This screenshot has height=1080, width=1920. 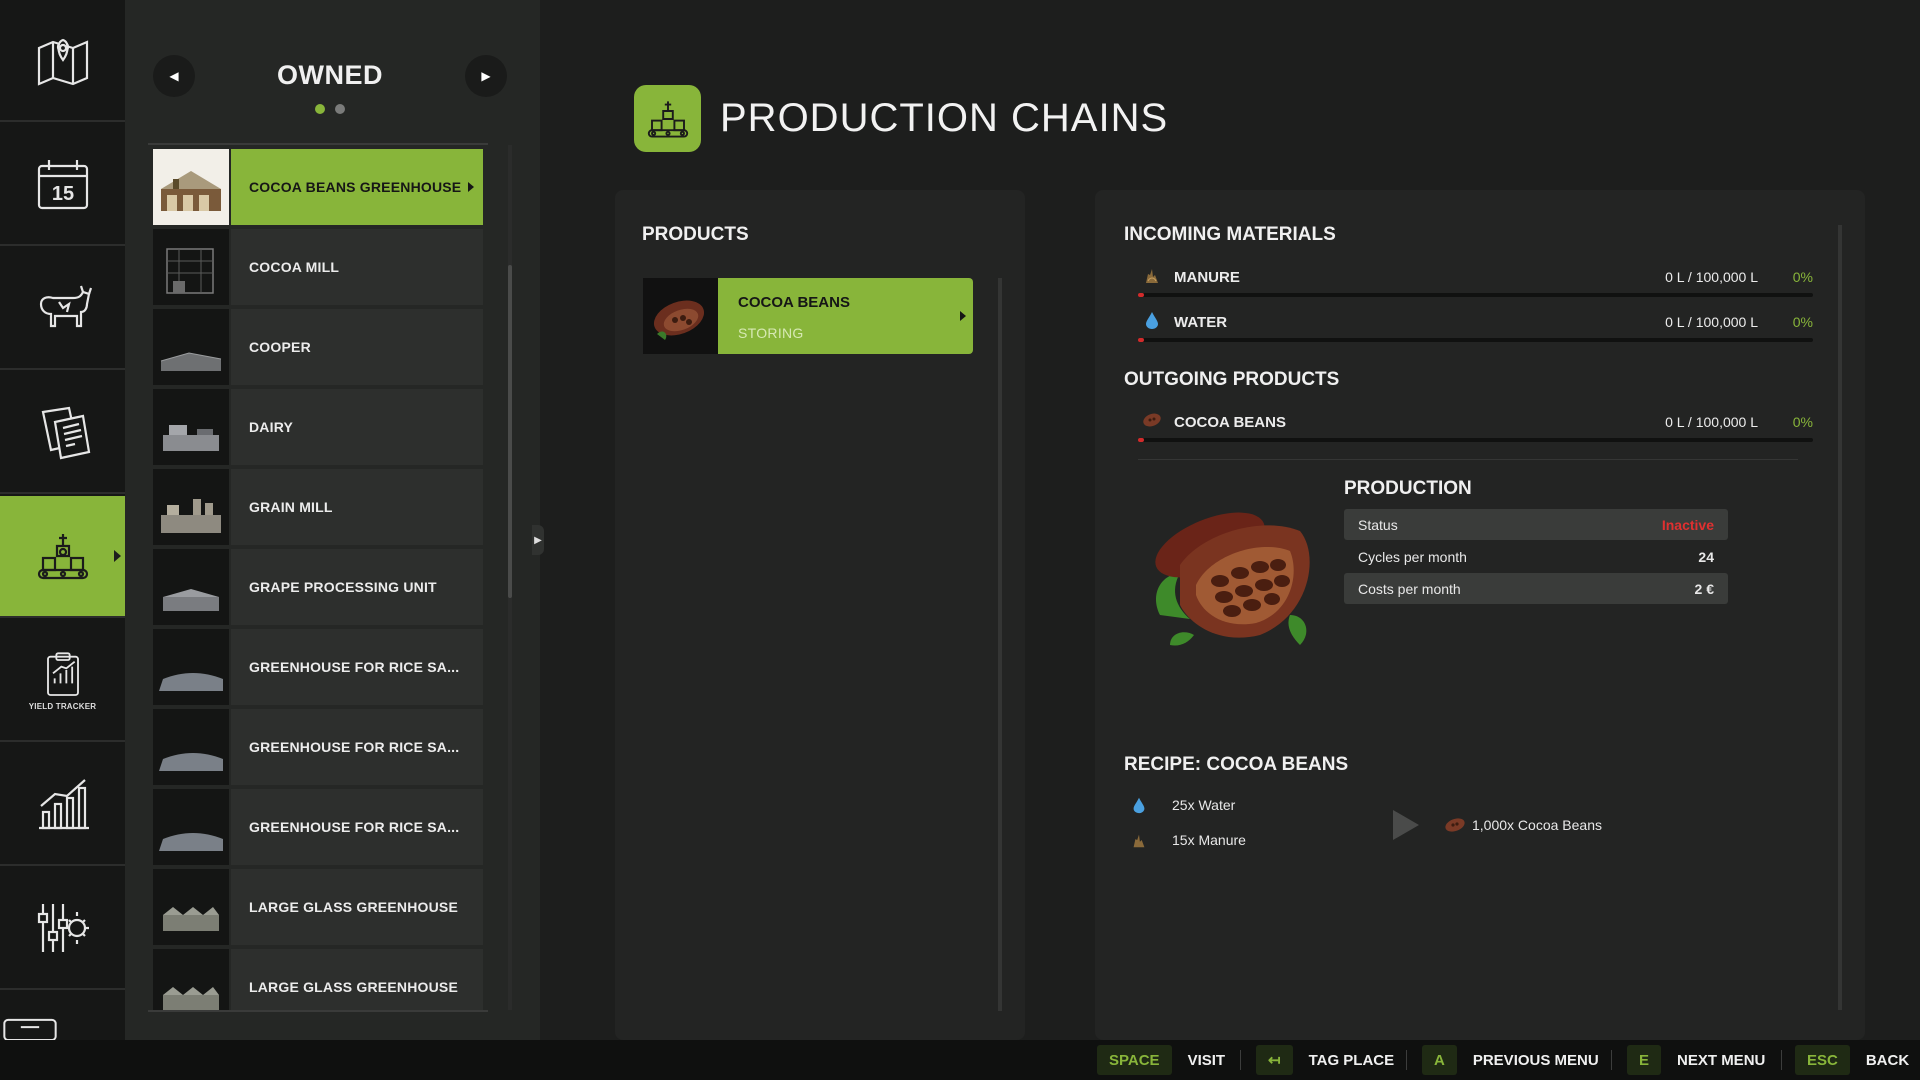 I want to click on prev-page-button: ◀, so click(x=174, y=76).